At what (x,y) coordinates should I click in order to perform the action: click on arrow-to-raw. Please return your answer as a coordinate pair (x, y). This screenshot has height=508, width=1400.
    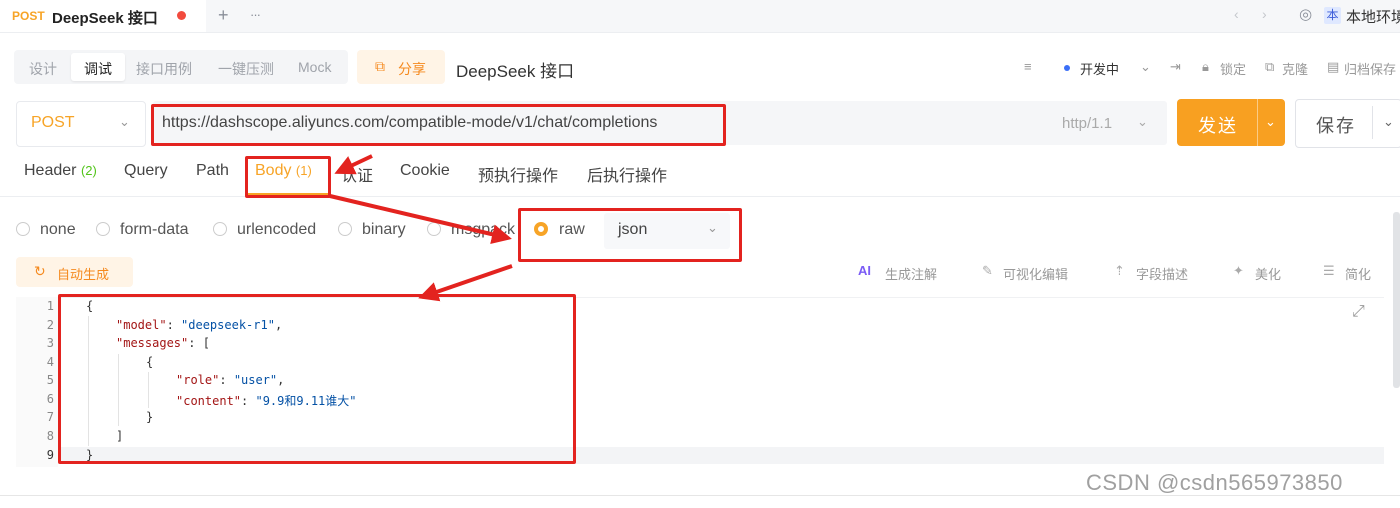
    Looking at the image, I should click on (420, 219).